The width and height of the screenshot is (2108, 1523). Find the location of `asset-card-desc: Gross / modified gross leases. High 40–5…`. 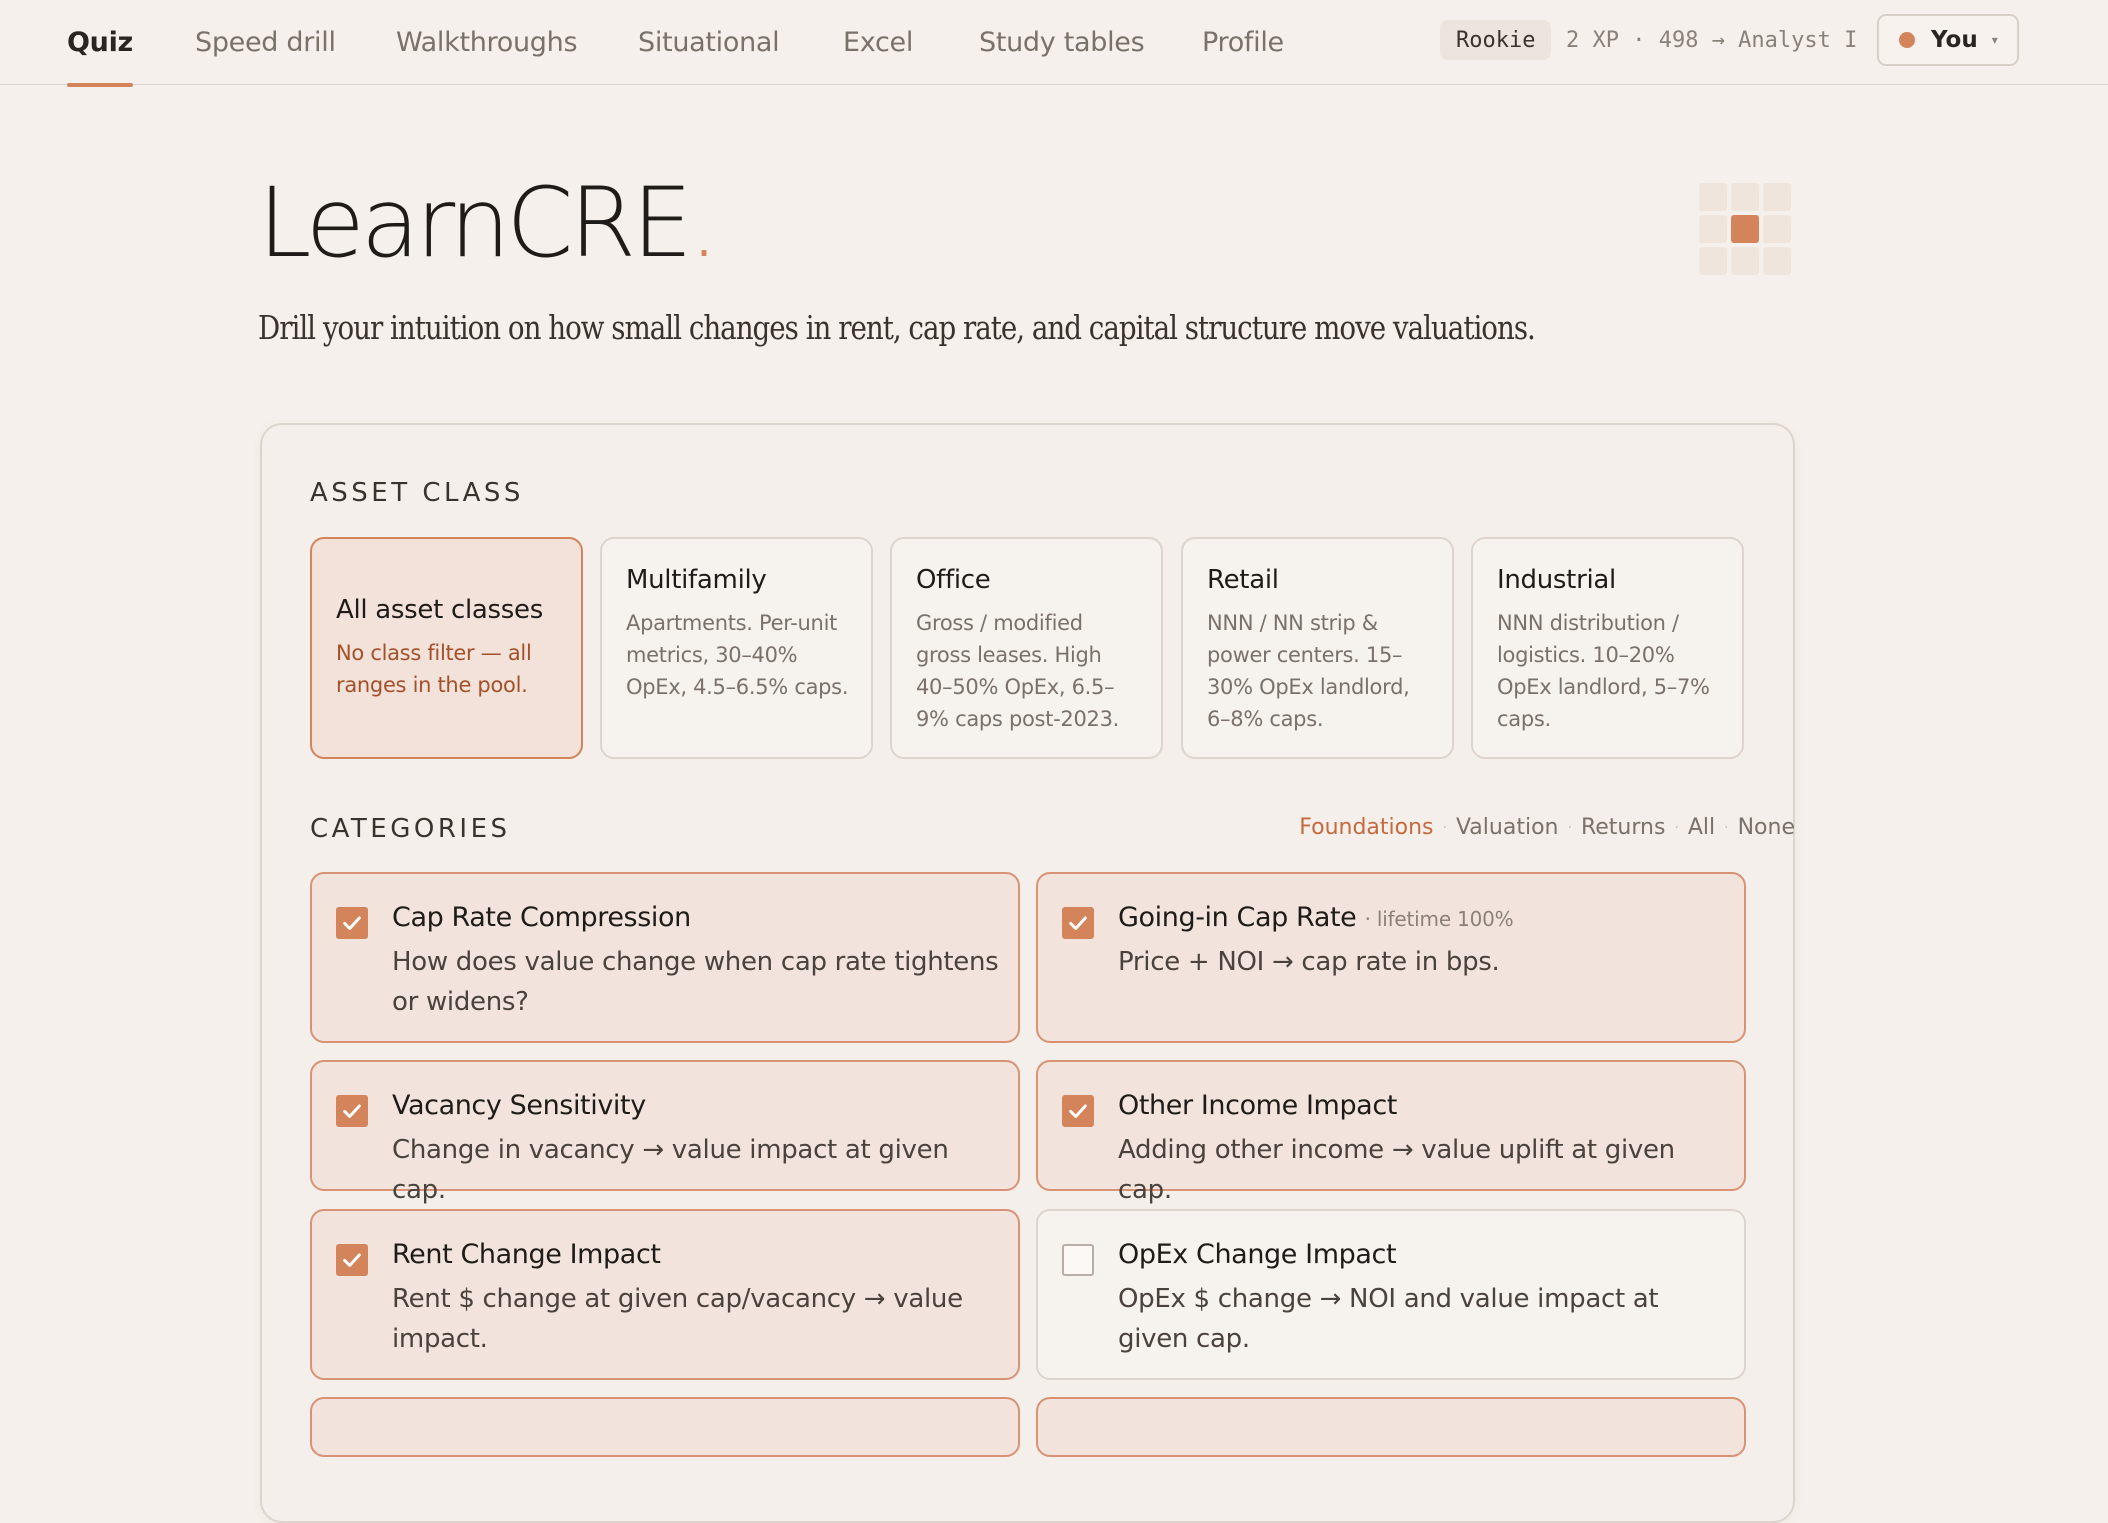

asset-card-desc: Gross / modified gross leases. High 40–5… is located at coordinates (1018, 671).